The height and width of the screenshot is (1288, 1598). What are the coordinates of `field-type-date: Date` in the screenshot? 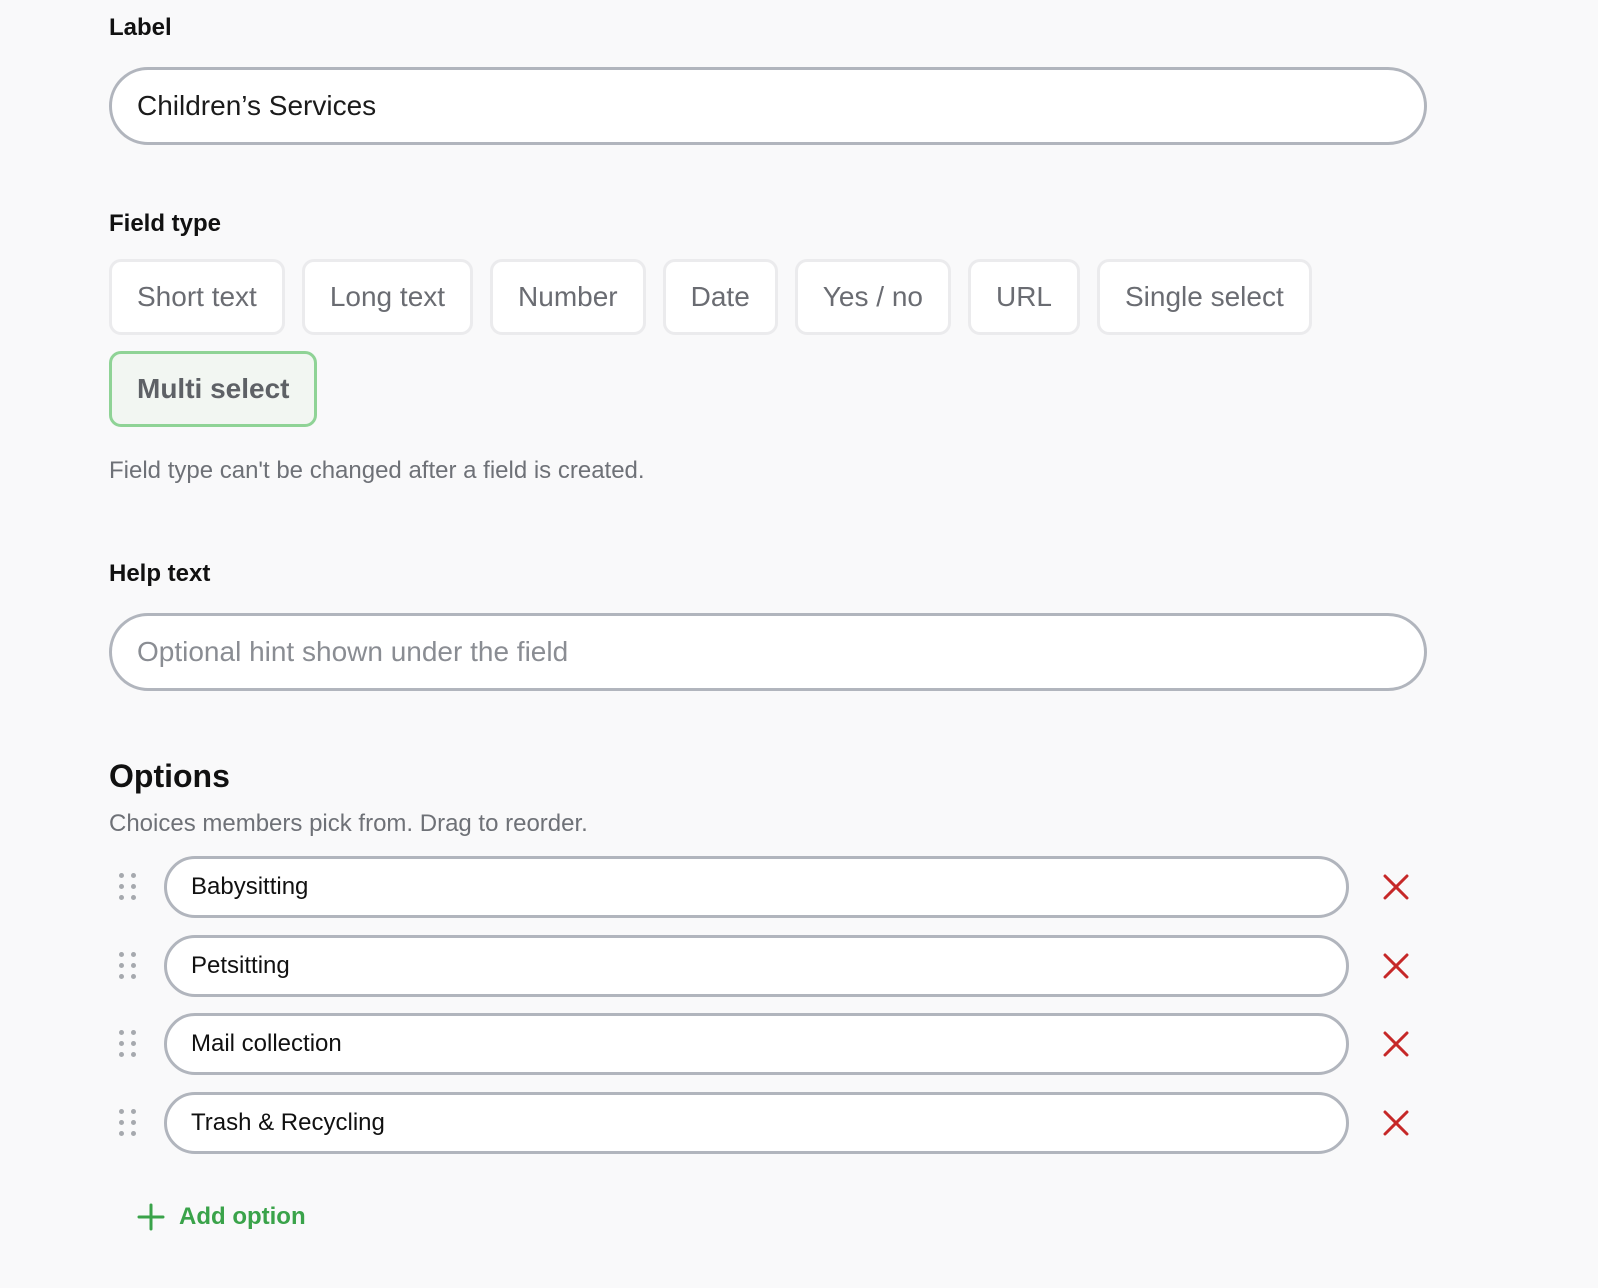 It's located at (720, 297).